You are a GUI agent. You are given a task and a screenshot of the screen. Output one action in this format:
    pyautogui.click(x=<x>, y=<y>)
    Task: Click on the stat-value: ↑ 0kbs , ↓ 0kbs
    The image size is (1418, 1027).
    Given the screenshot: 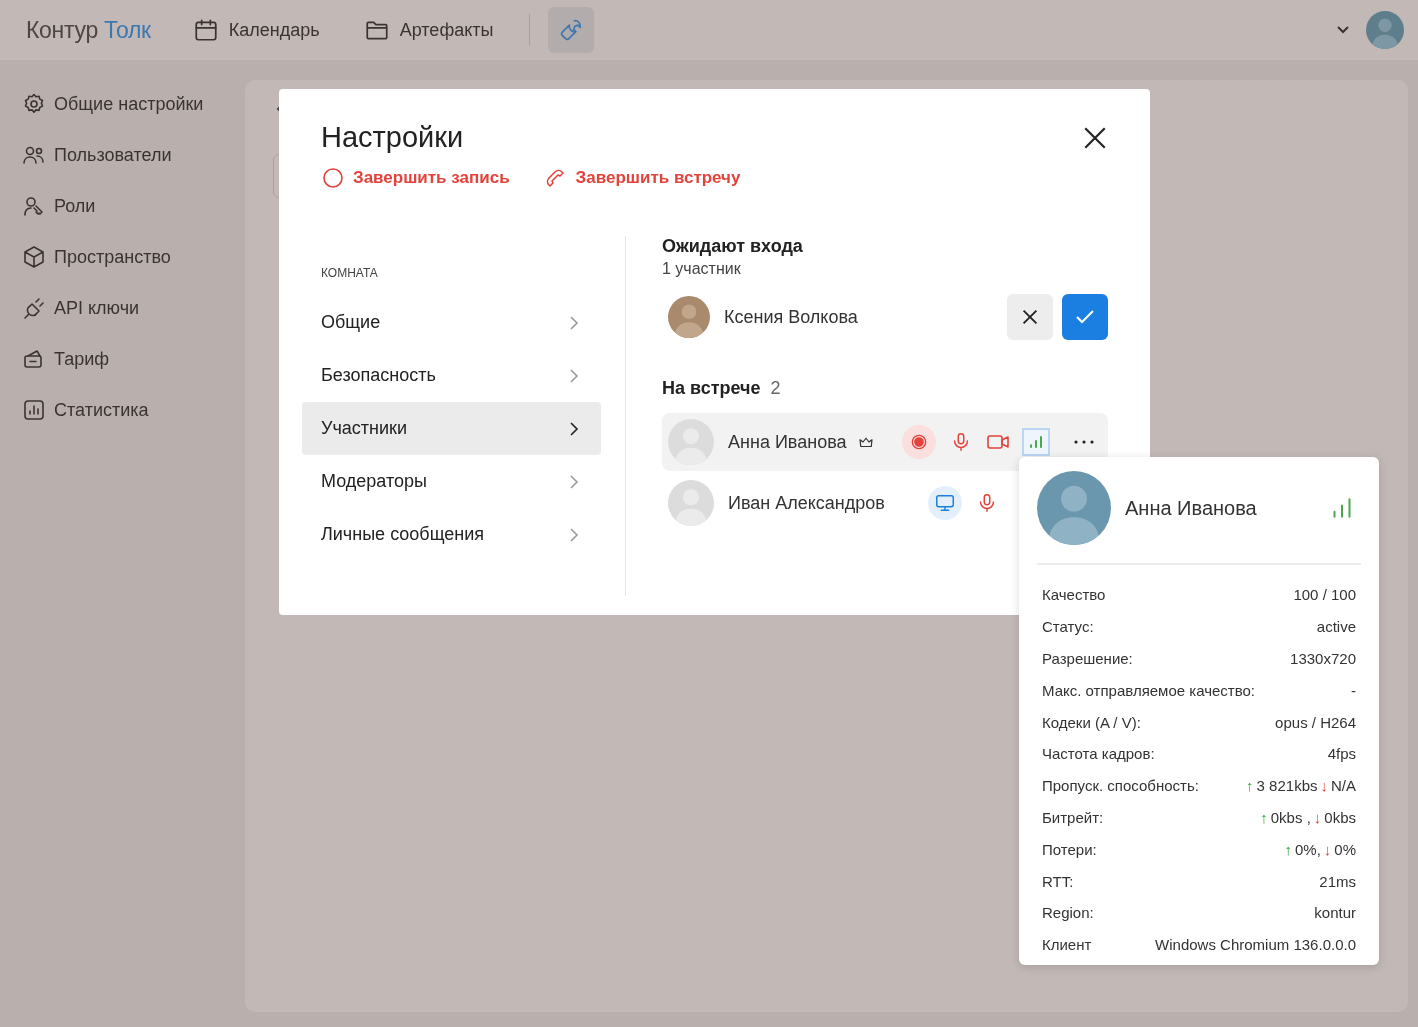 What is the action you would take?
    pyautogui.click(x=1308, y=817)
    